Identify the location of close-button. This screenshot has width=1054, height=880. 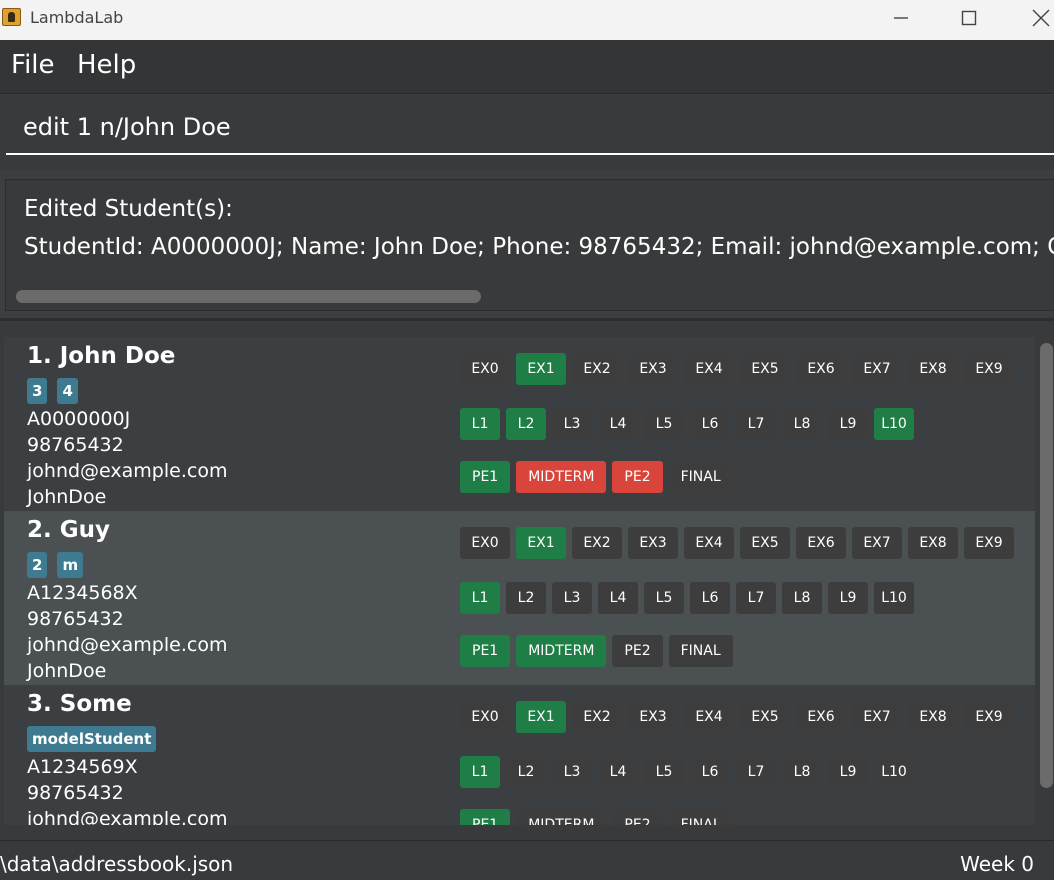
(1036, 18).